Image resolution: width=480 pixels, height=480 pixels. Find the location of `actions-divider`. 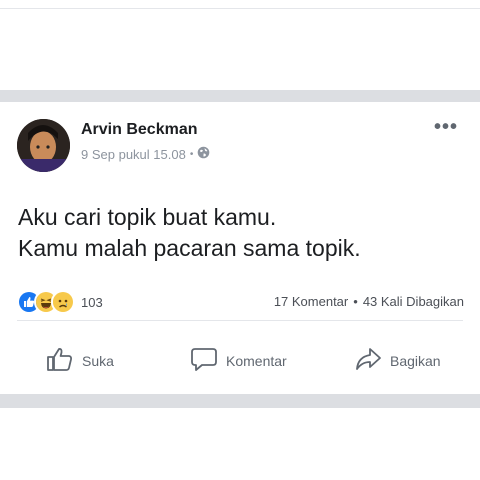

actions-divider is located at coordinates (240, 320).